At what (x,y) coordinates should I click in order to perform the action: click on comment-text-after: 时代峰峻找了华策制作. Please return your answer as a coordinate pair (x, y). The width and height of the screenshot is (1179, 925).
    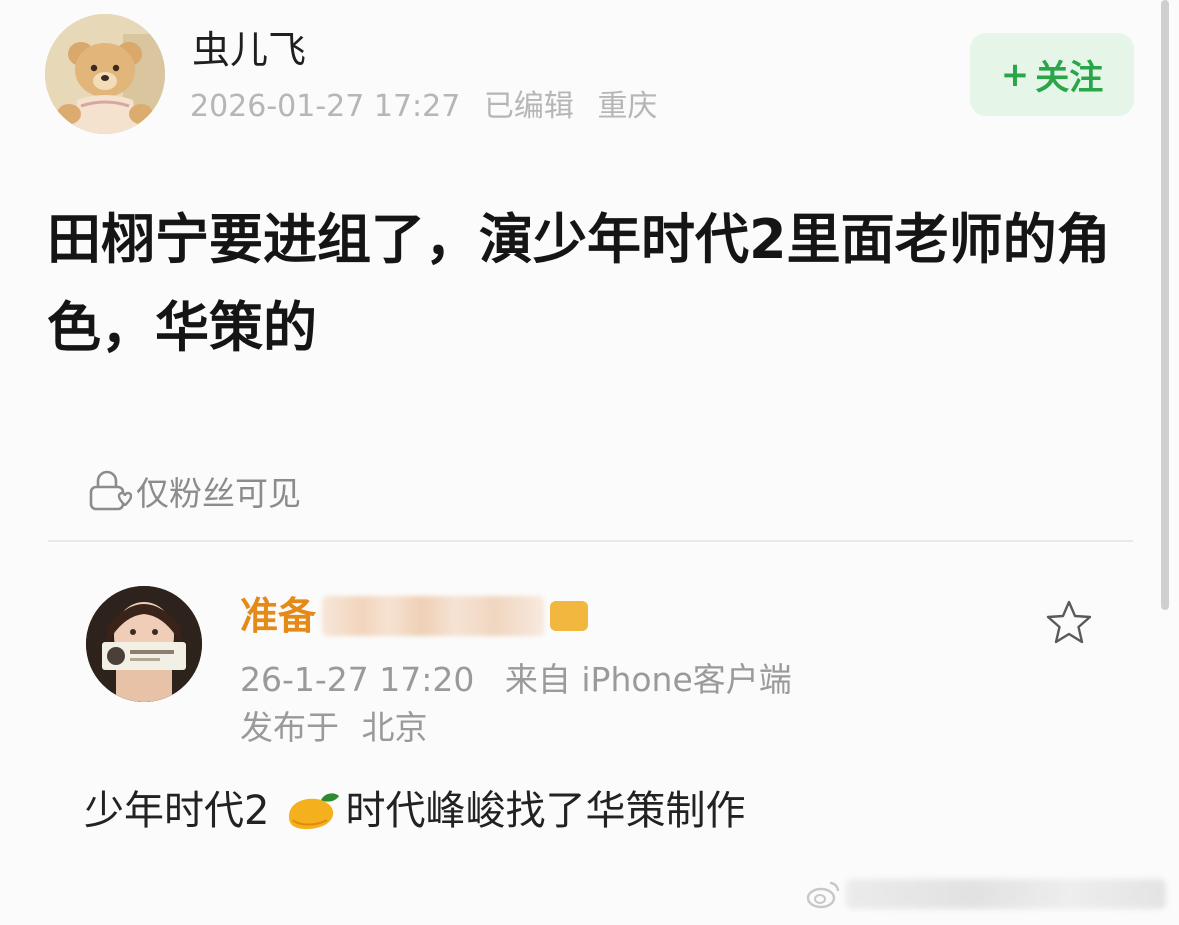
    Looking at the image, I should click on (545, 811).